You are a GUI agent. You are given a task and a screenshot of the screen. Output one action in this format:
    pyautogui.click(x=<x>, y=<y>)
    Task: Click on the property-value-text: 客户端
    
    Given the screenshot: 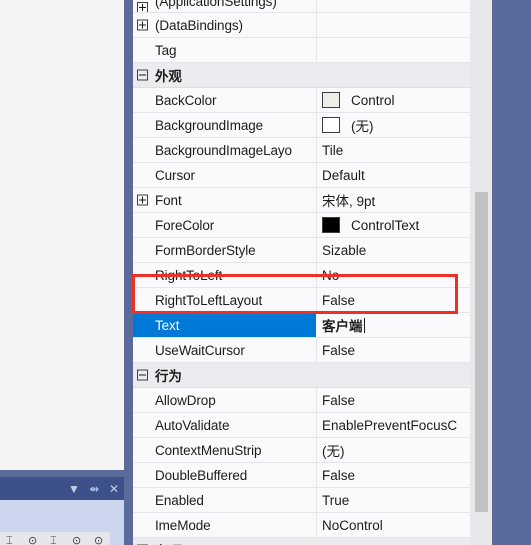 What is the action you would take?
    pyautogui.click(x=342, y=326)
    